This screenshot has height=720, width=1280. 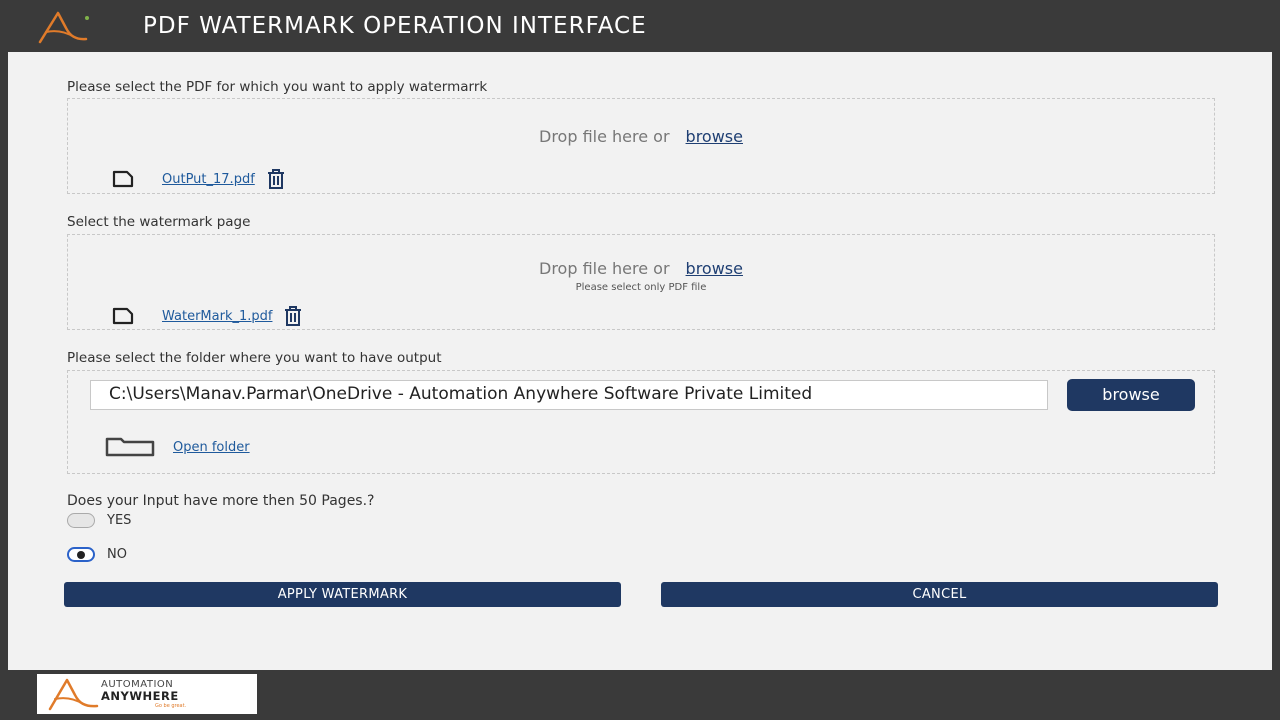 I want to click on open-folder-row: Open folder, so click(x=177, y=447).